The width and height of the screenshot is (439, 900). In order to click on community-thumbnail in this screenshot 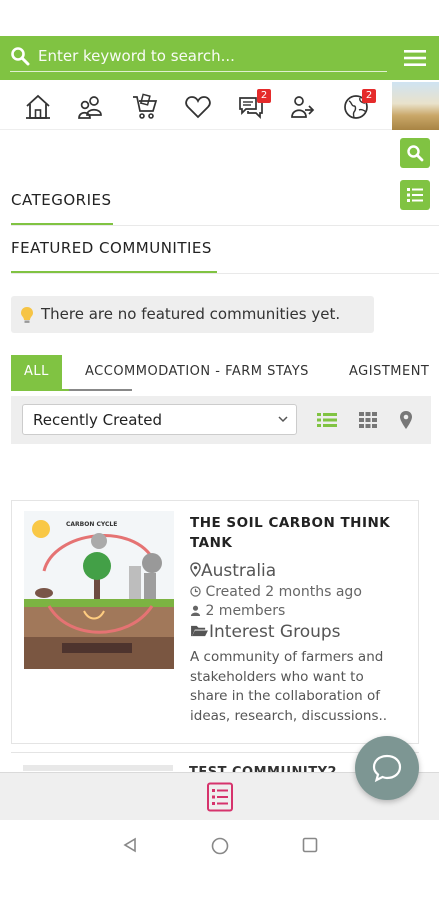, I will do `click(98, 768)`.